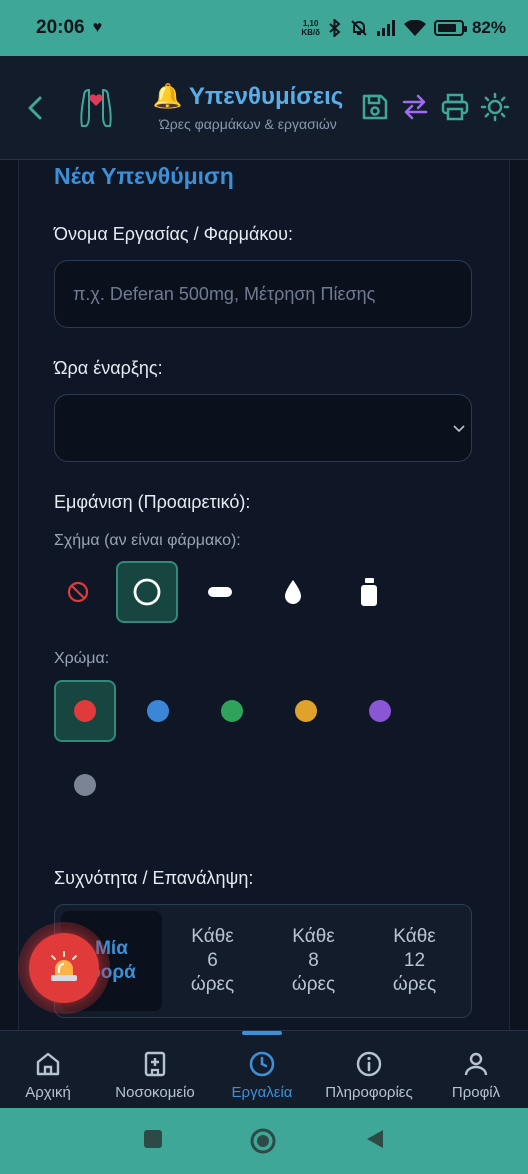 Image resolution: width=528 pixels, height=1174 pixels. What do you see at coordinates (263, 428) in the screenshot?
I see `start-time-select` at bounding box center [263, 428].